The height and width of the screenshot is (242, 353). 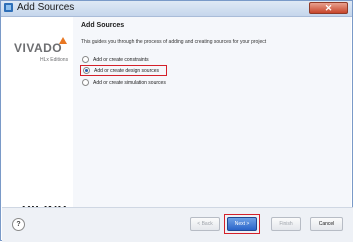 I want to click on window-title: Add Sources, so click(x=46, y=7).